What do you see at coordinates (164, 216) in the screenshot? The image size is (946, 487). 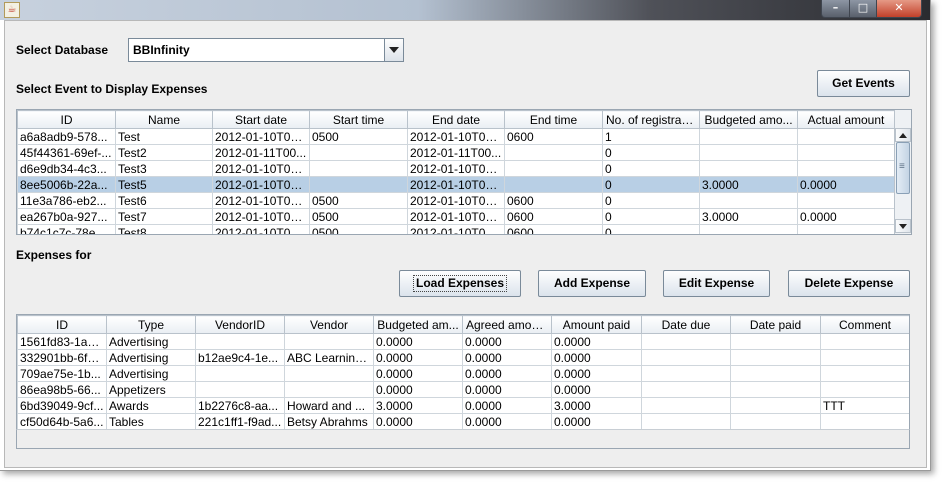 I see `events-cell: Test7` at bounding box center [164, 216].